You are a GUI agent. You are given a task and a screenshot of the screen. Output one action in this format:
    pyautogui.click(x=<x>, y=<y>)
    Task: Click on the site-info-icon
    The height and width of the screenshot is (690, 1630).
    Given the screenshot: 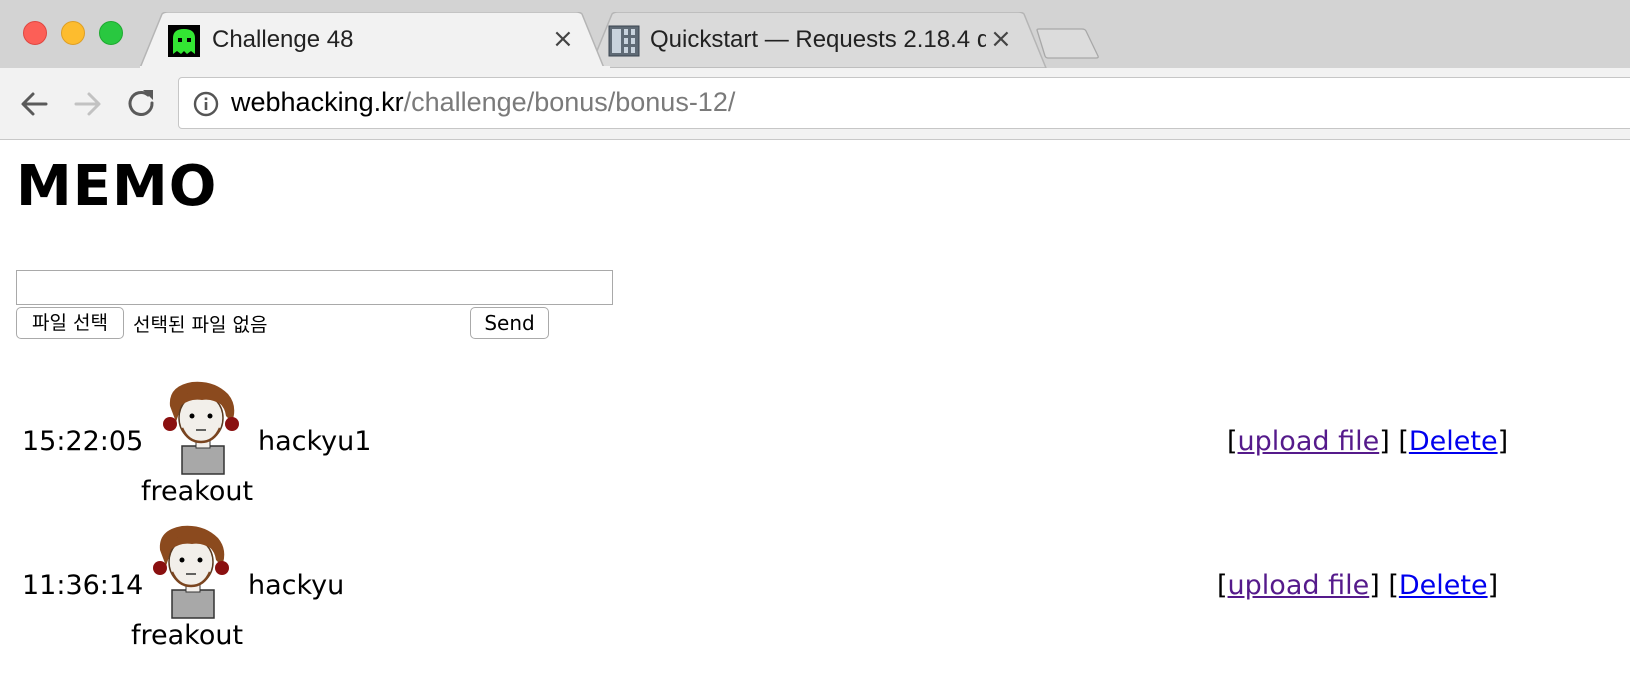 What is the action you would take?
    pyautogui.click(x=206, y=104)
    